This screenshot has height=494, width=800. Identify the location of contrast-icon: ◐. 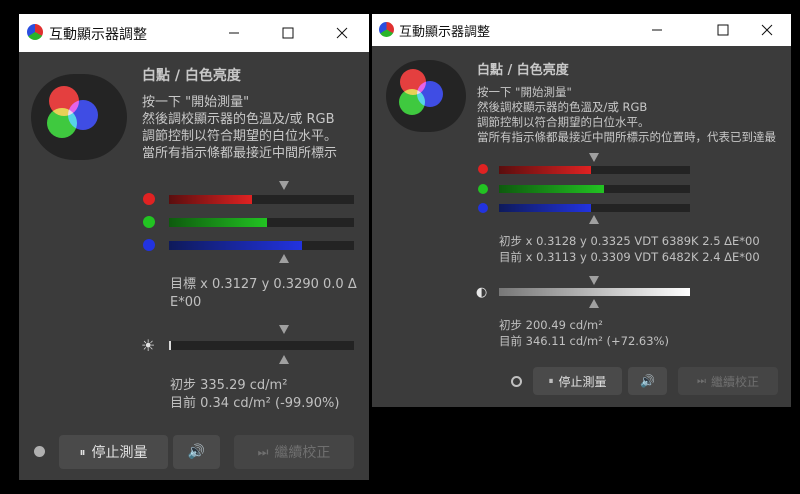
(482, 292).